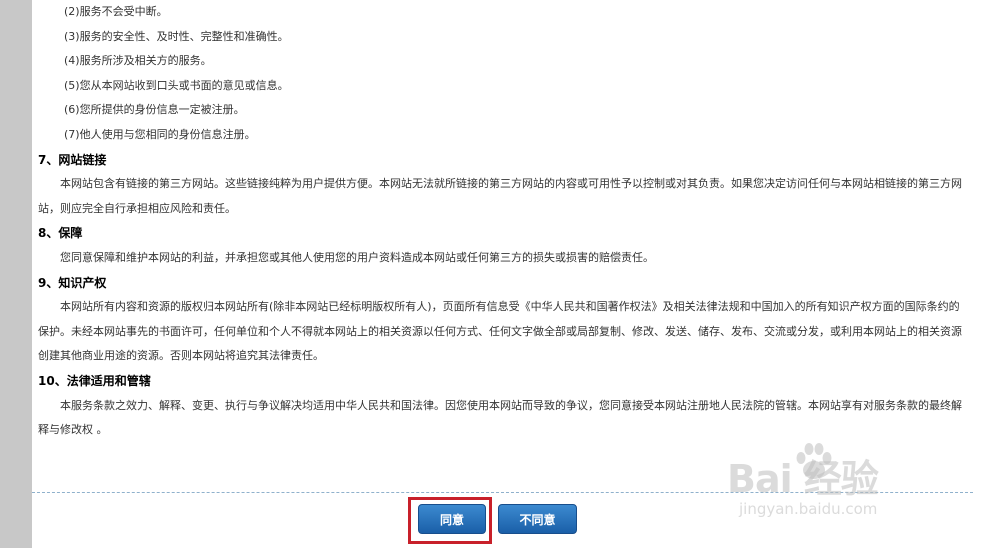  I want to click on left-sidebar-gutter, so click(16, 274).